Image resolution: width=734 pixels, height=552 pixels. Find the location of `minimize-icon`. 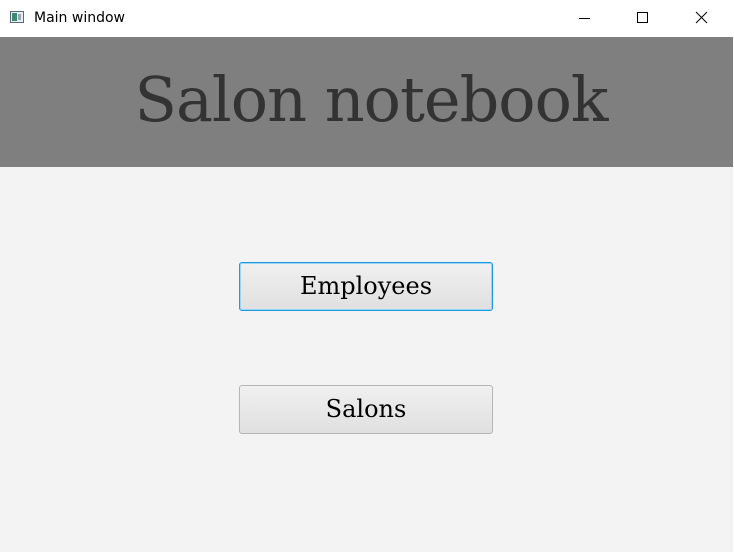

minimize-icon is located at coordinates (584, 18).